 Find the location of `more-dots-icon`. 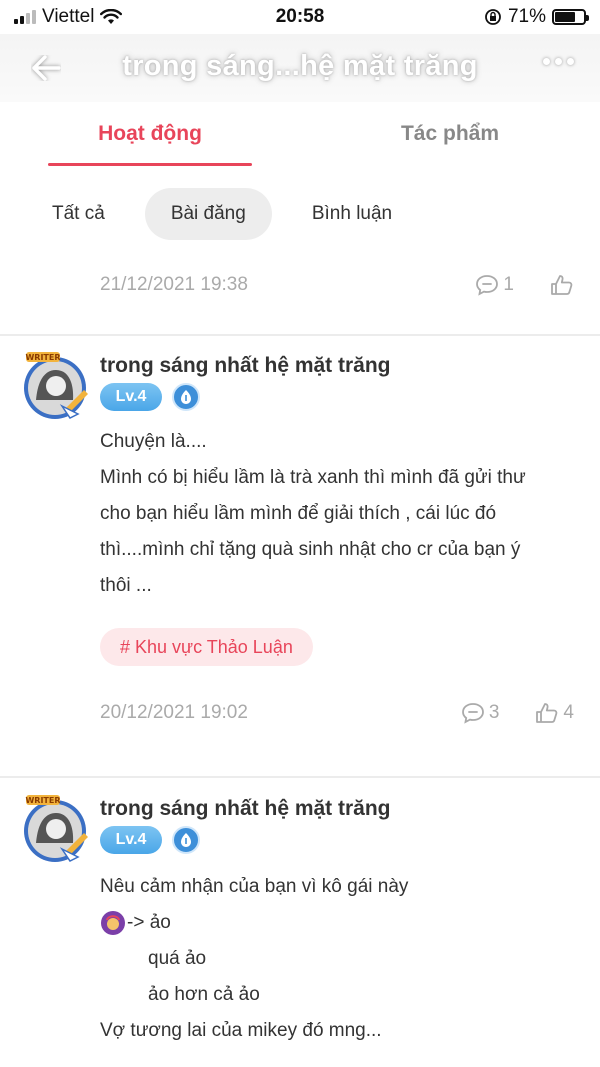

more-dots-icon is located at coordinates (546, 61).